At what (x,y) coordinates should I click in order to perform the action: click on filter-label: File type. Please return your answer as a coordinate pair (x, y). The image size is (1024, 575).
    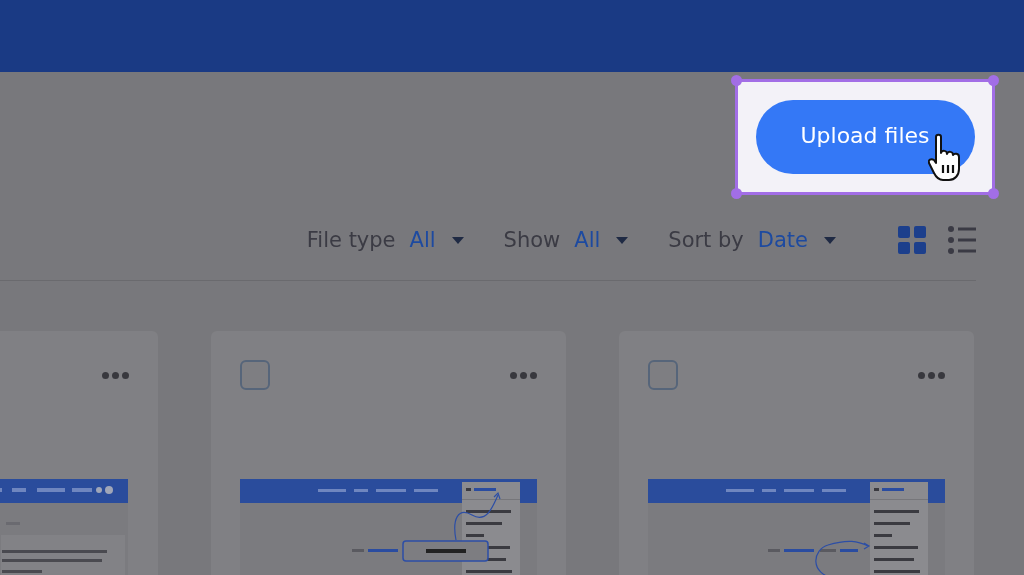
    Looking at the image, I should click on (351, 240).